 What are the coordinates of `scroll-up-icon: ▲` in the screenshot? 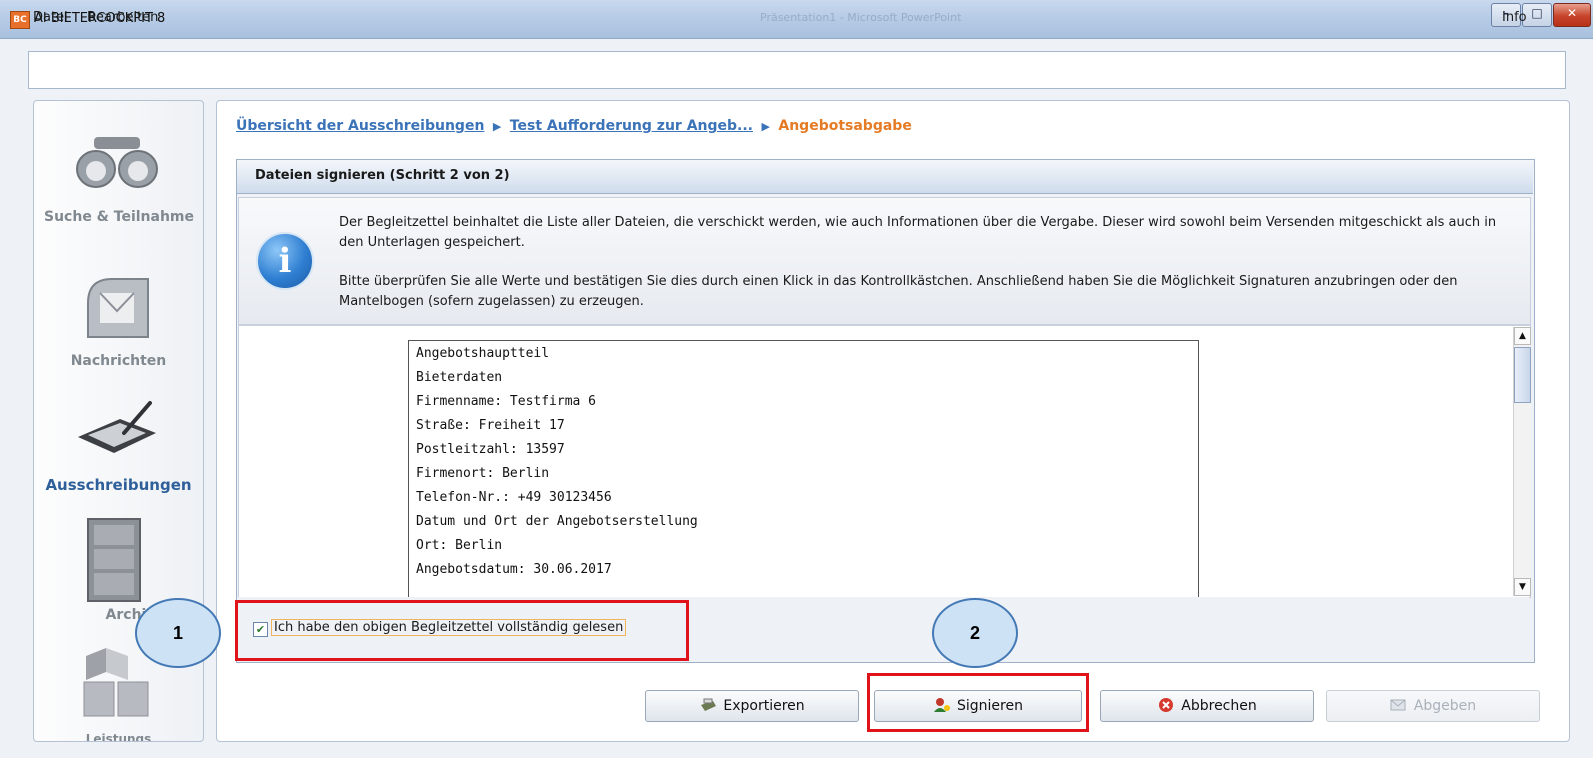 It's located at (1522, 336).